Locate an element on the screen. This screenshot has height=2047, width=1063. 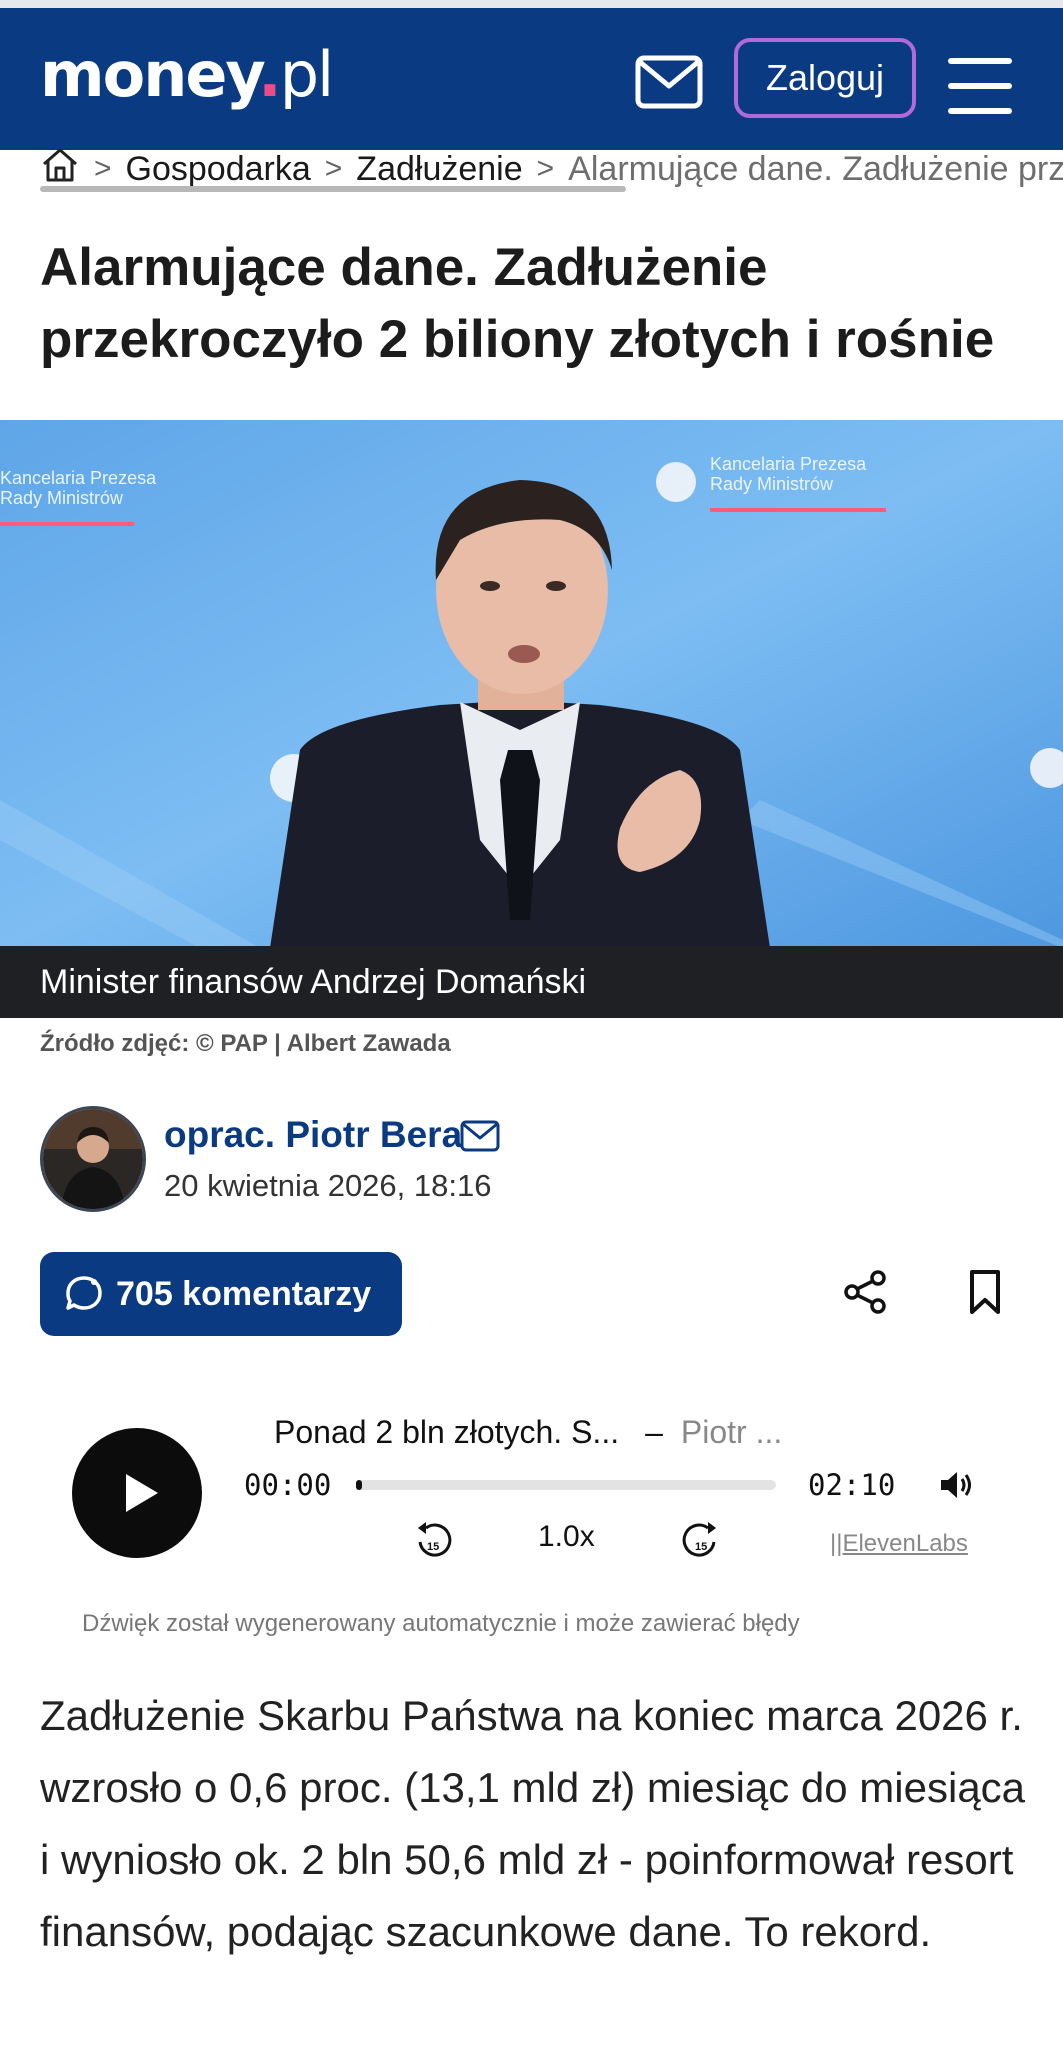
sign-text-right-2: Rady Ministrów is located at coordinates (772, 484).